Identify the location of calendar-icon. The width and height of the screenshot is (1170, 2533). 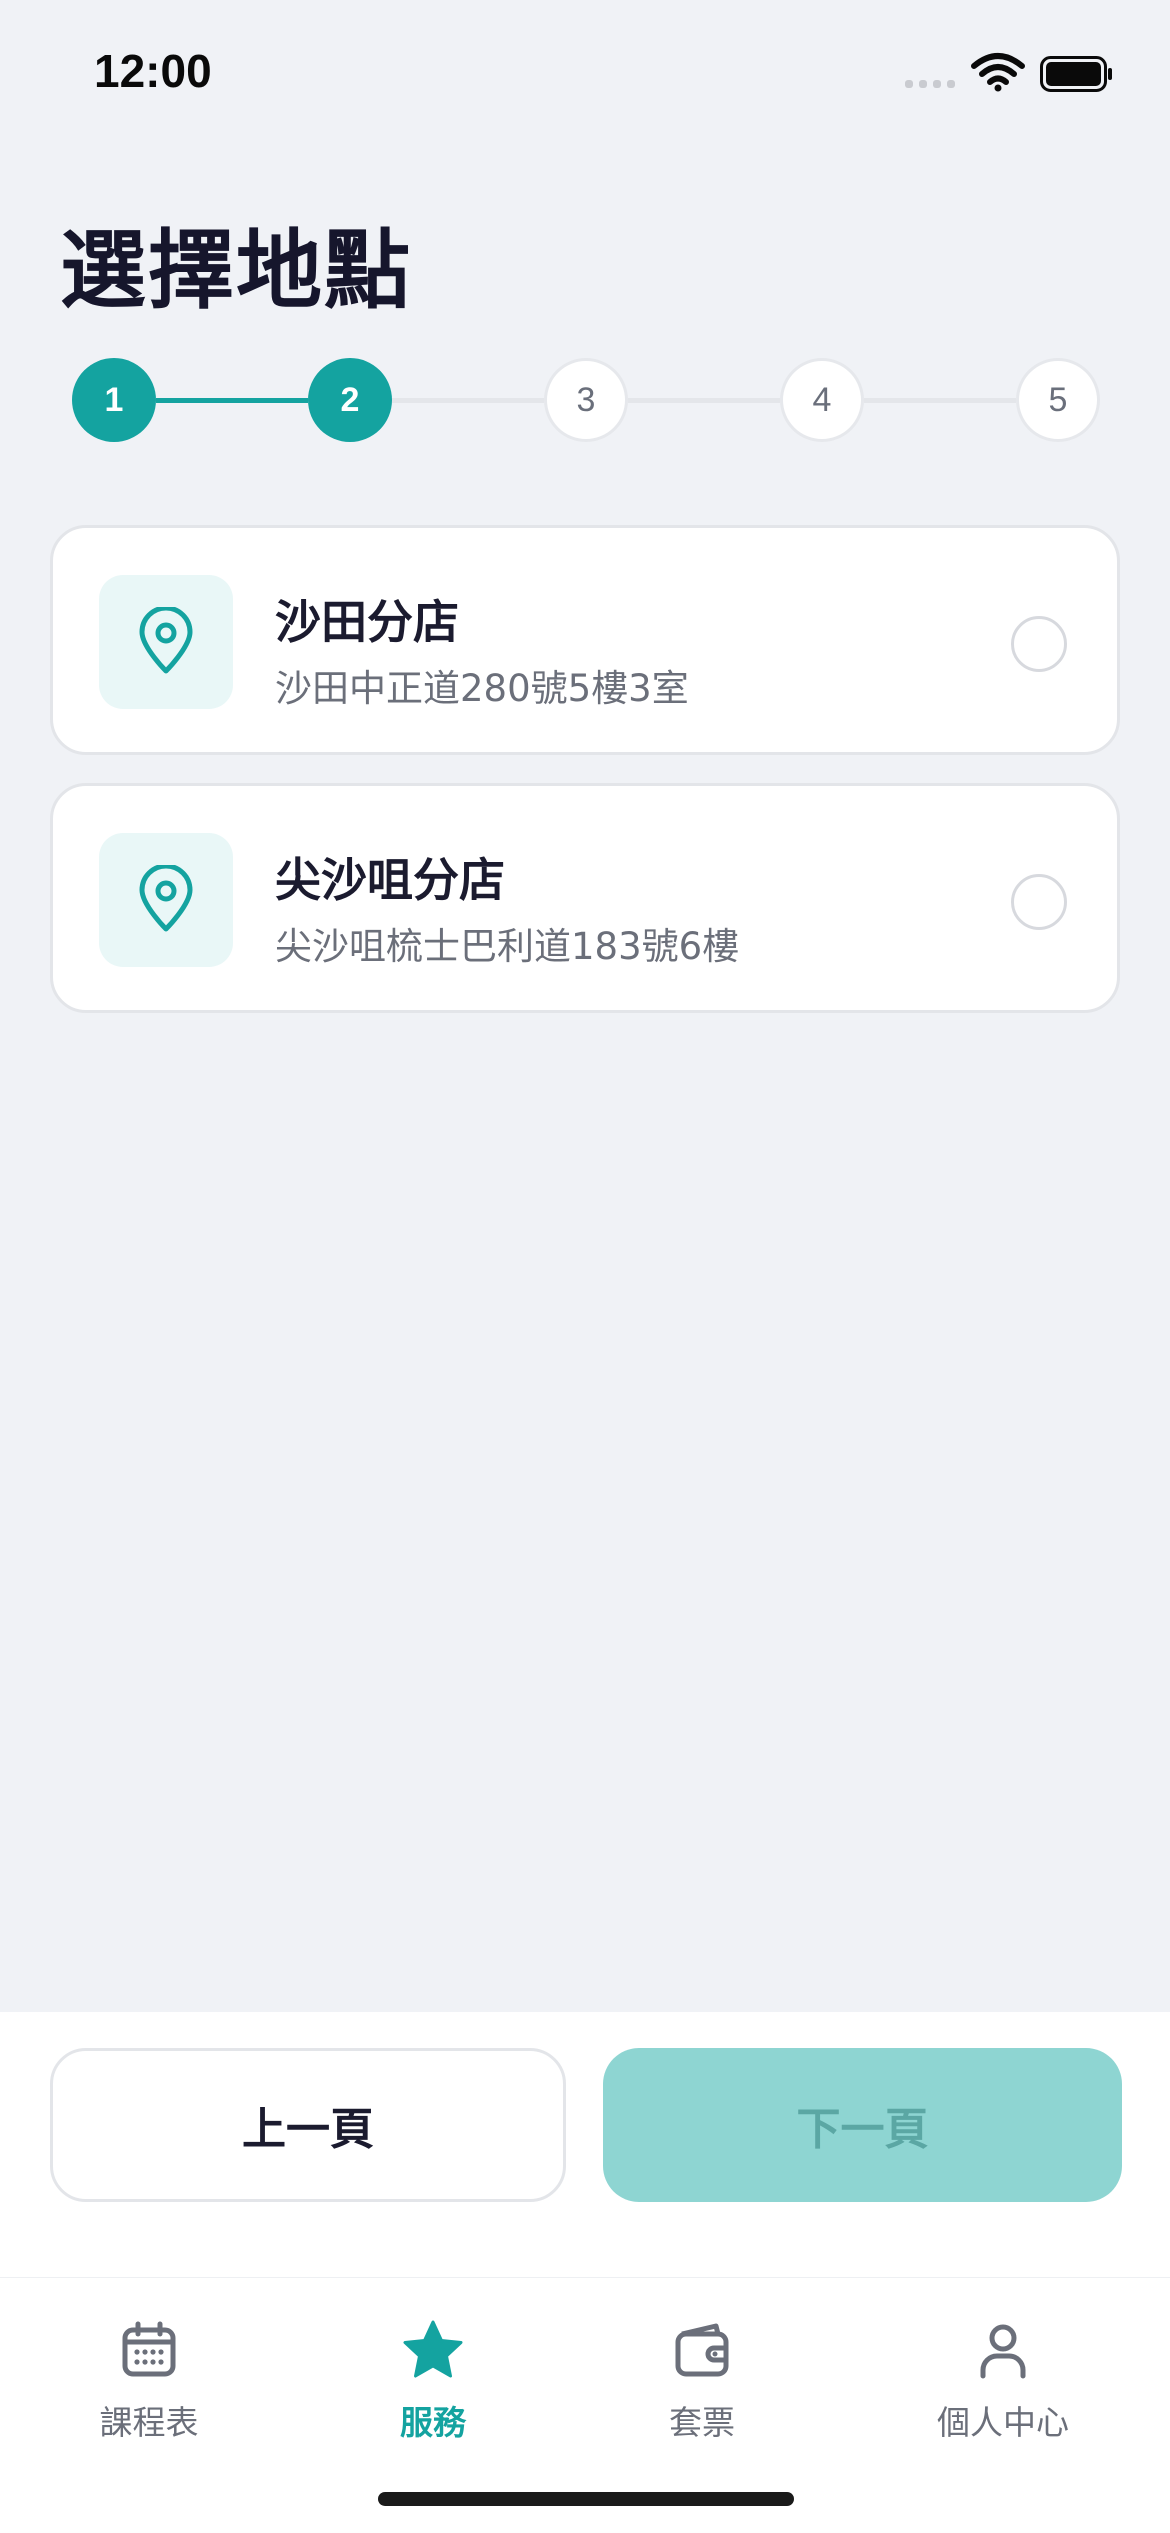
(149, 2349).